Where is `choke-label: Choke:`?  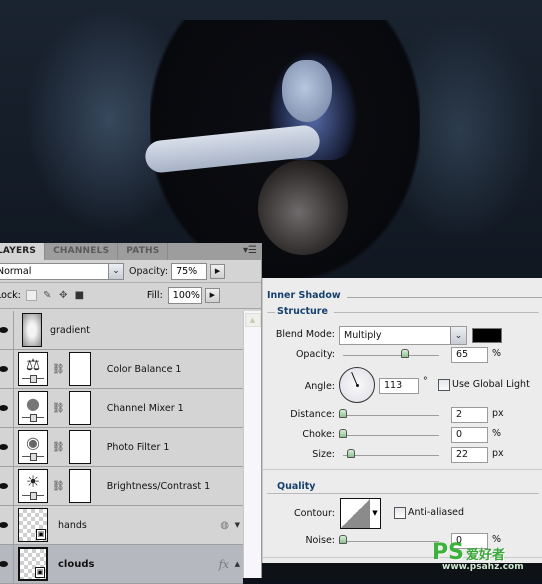 choke-label: Choke: is located at coordinates (318, 434).